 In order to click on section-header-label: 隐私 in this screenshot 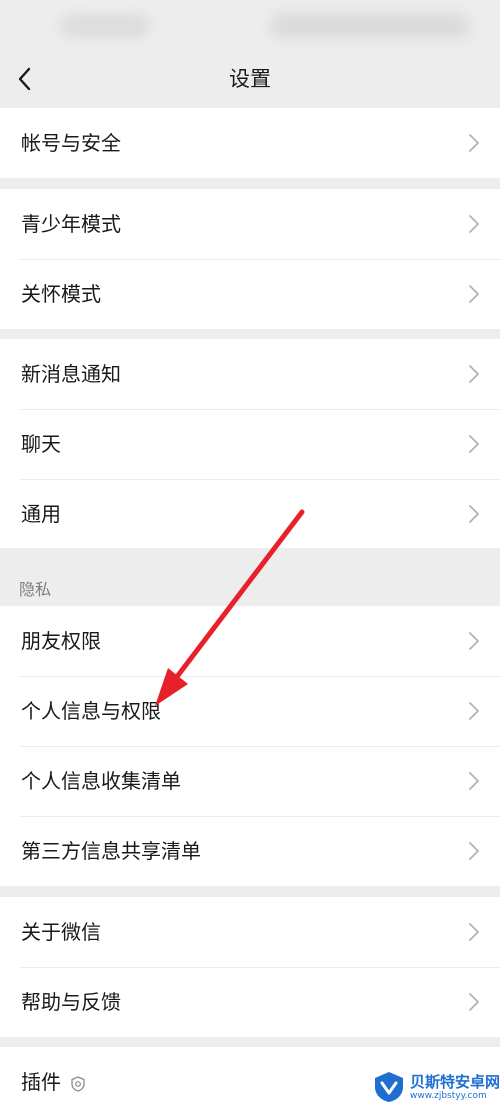, I will do `click(35, 589)`.